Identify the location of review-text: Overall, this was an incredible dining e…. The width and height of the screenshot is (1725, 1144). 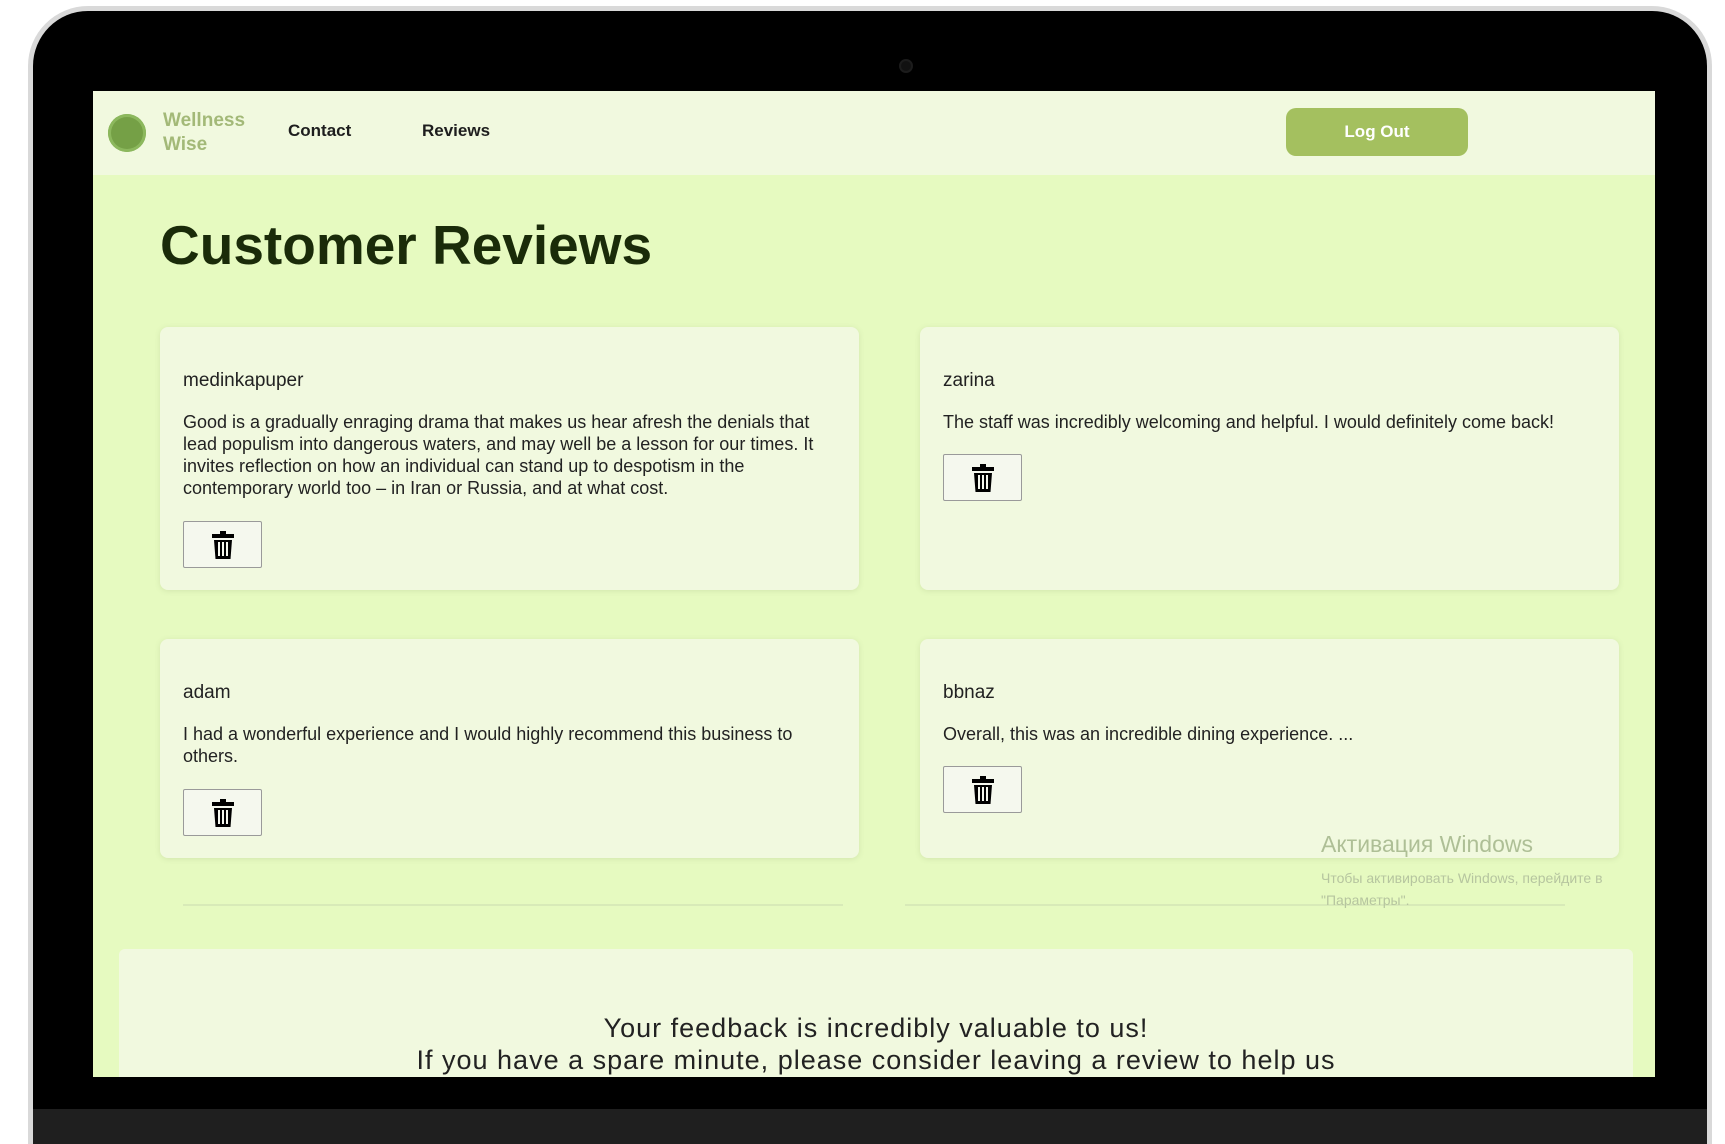
(1148, 734).